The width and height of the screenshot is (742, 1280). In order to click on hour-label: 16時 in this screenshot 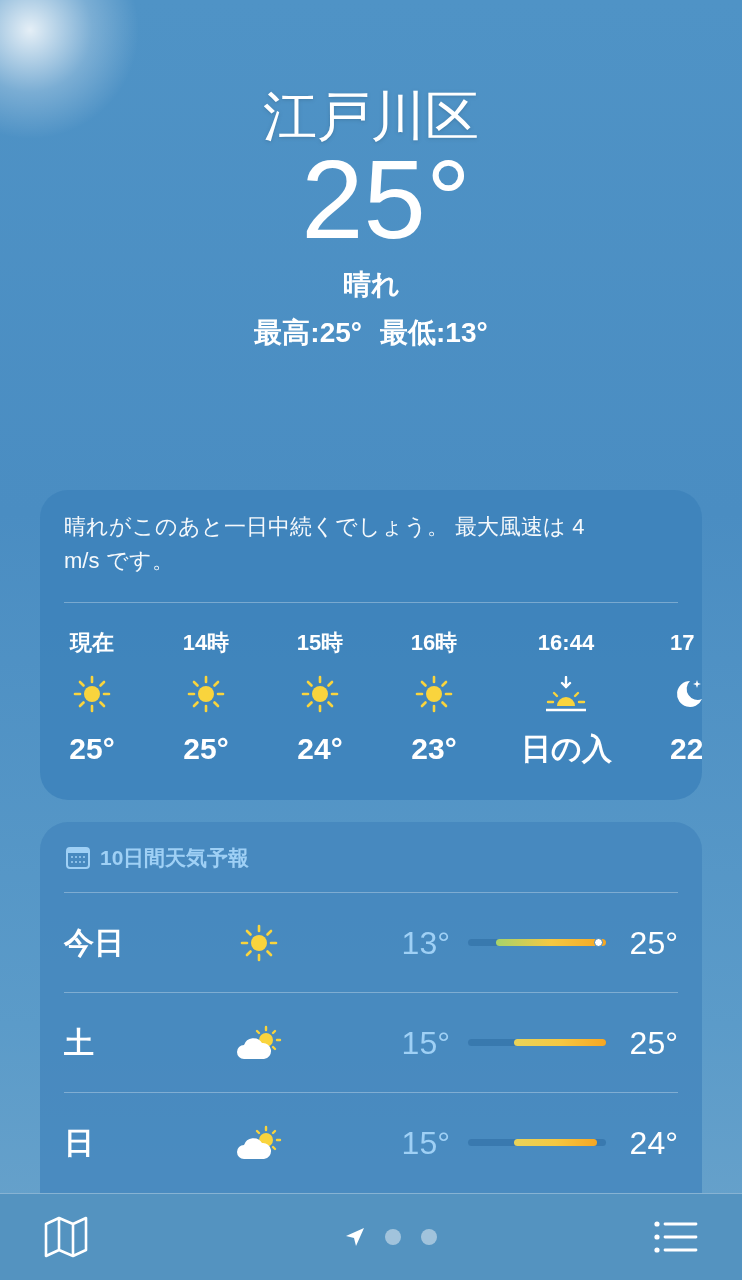, I will do `click(434, 643)`.